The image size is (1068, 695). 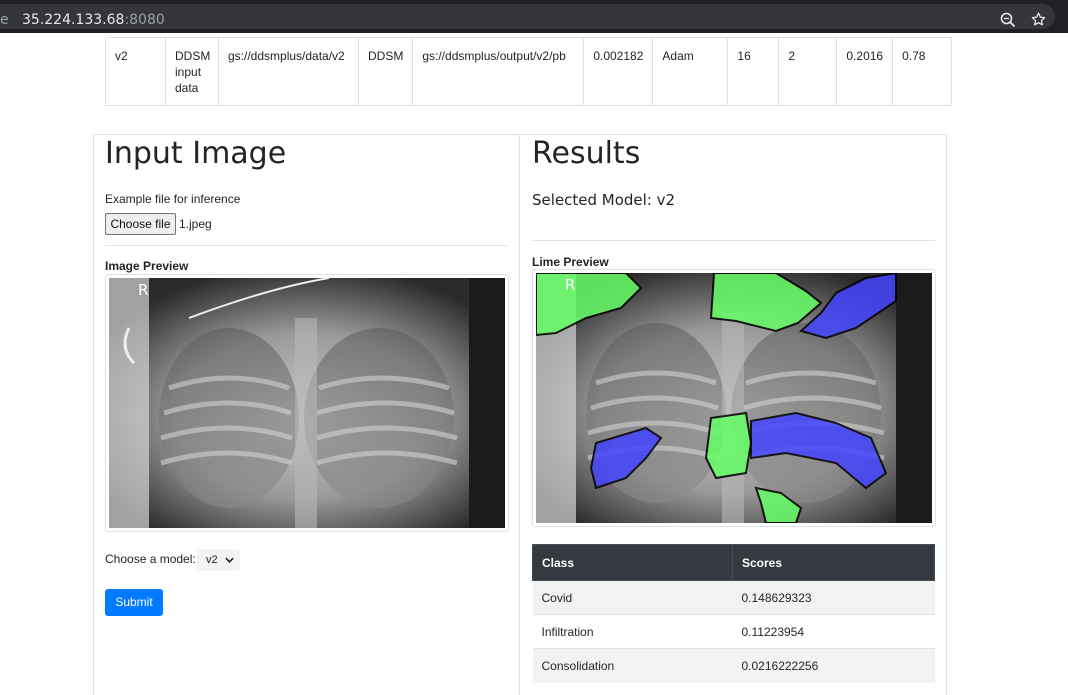 I want to click on address-url: 35.224.133.68:8080, so click(x=93, y=20).